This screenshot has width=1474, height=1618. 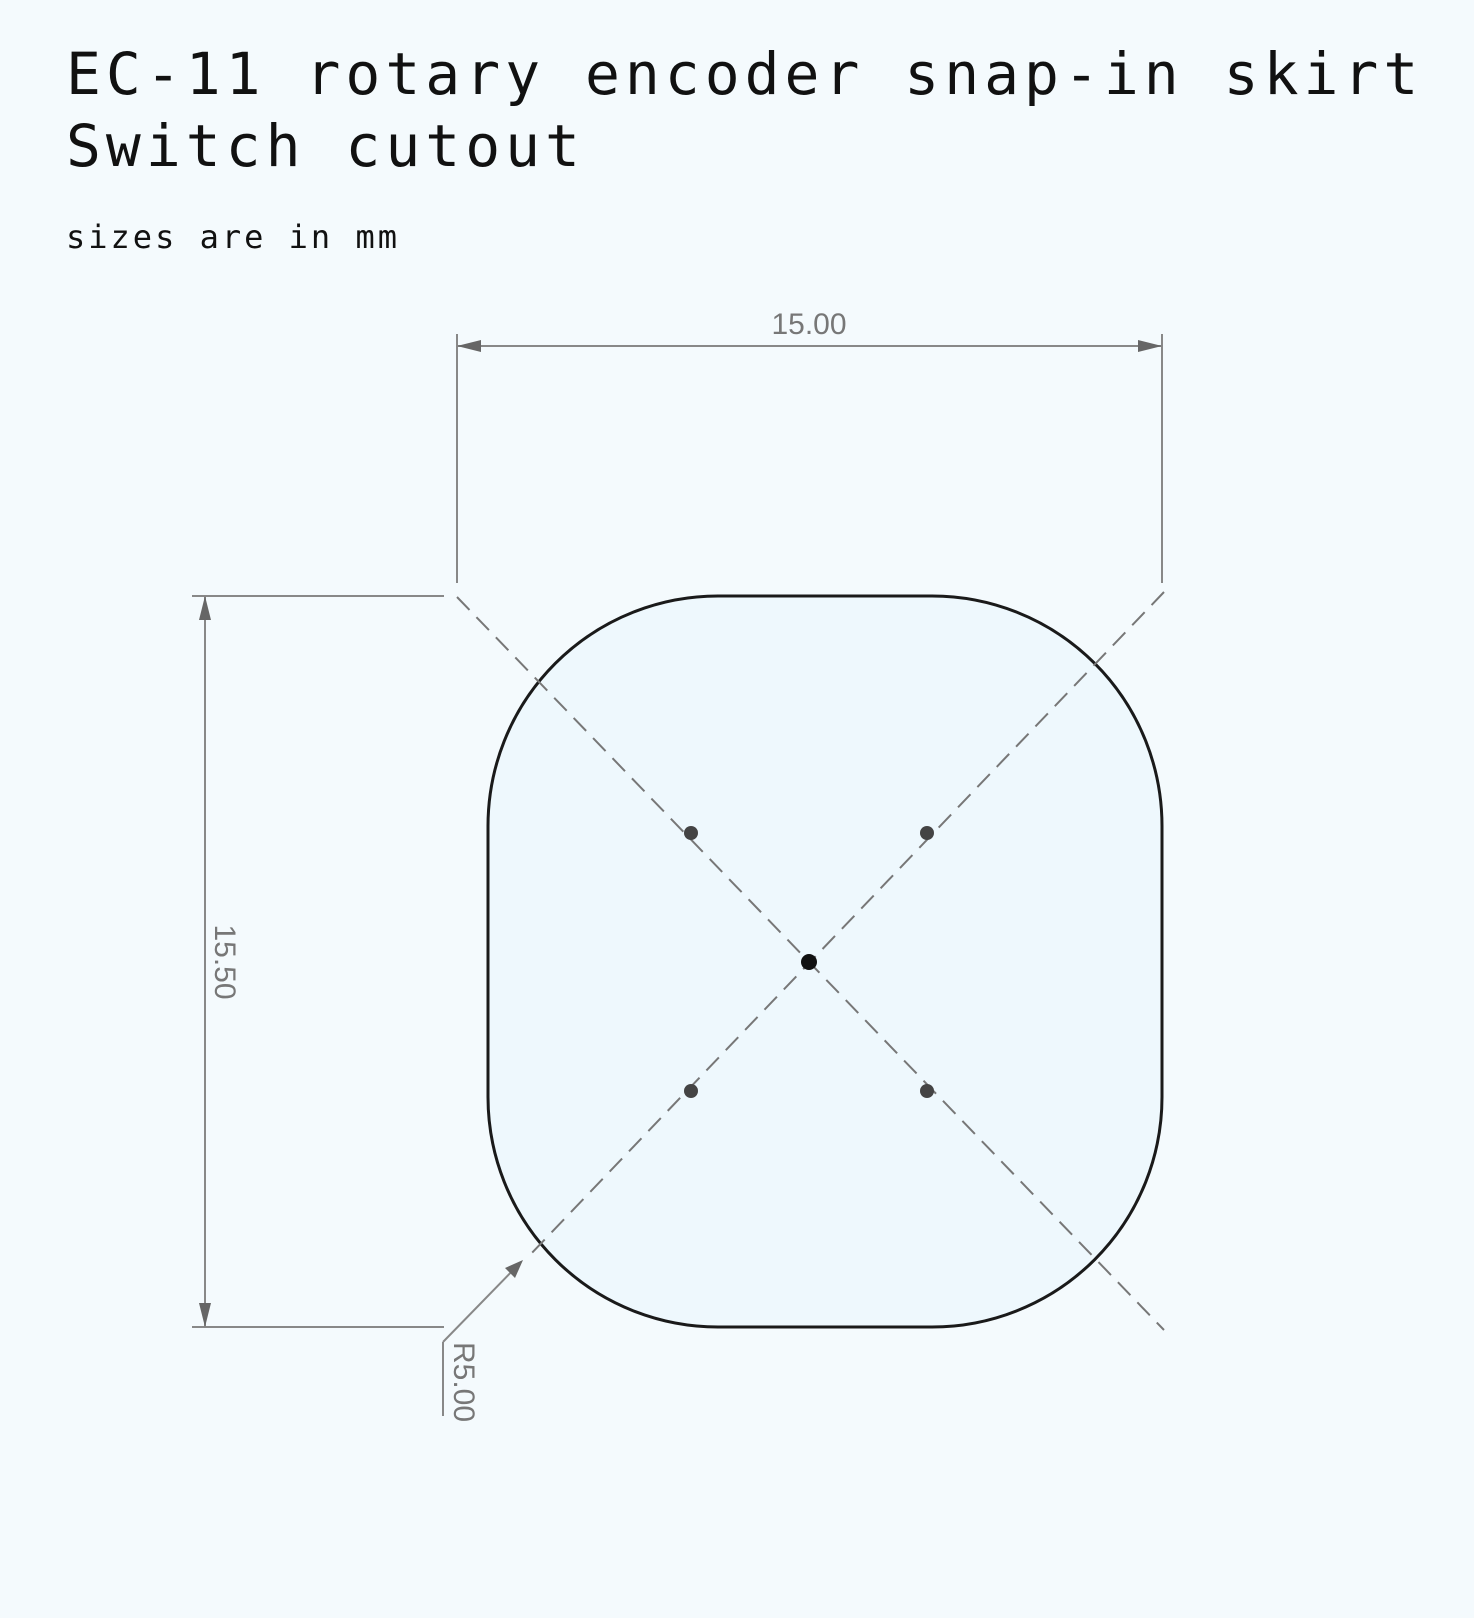 I want to click on height-arrow-top, so click(x=205, y=608).